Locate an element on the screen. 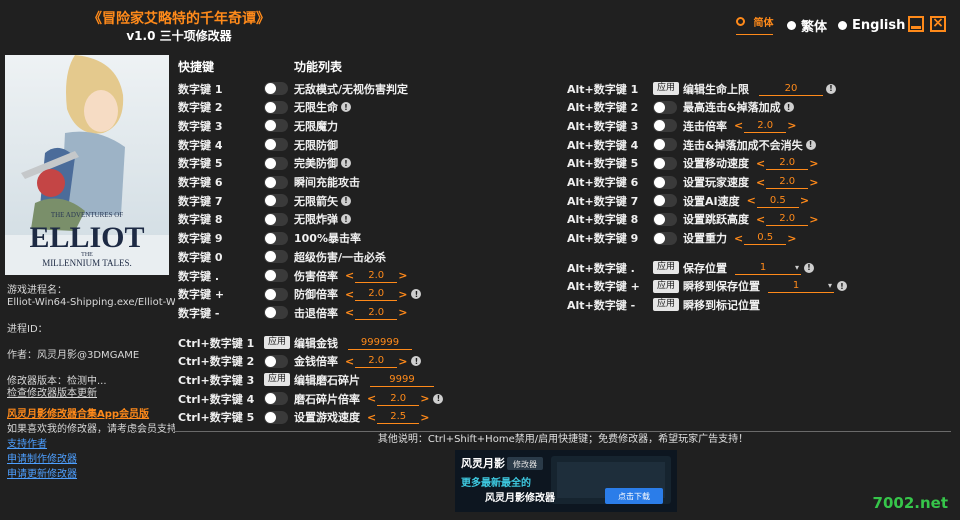  value-input: 999999 is located at coordinates (380, 343).